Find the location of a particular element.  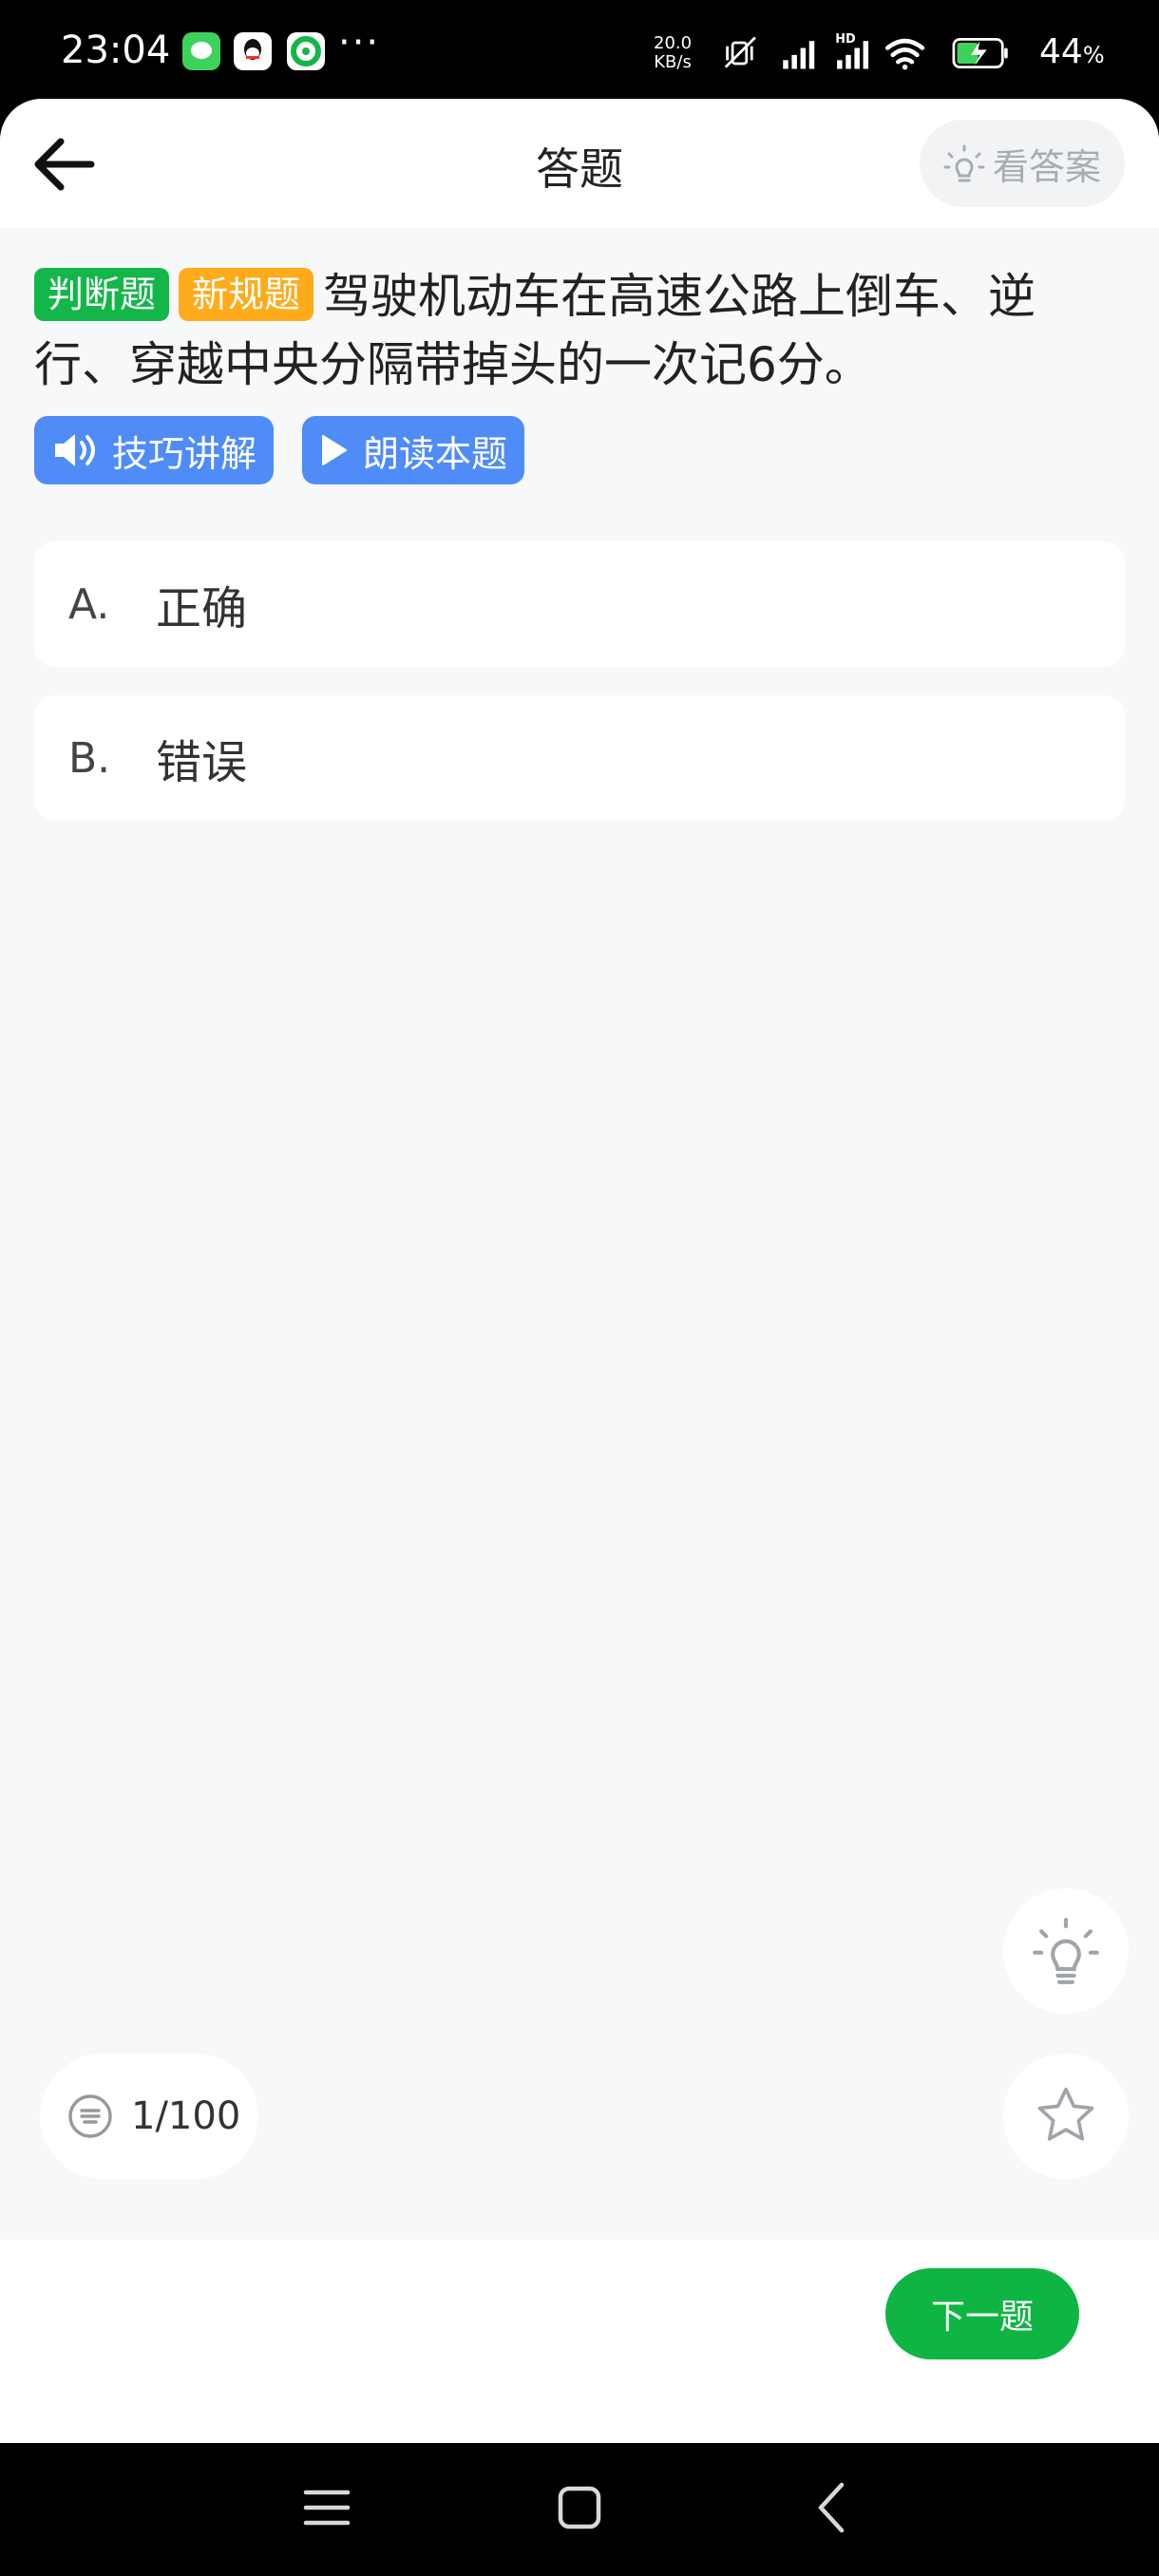

browser-app-icon is located at coordinates (306, 51).